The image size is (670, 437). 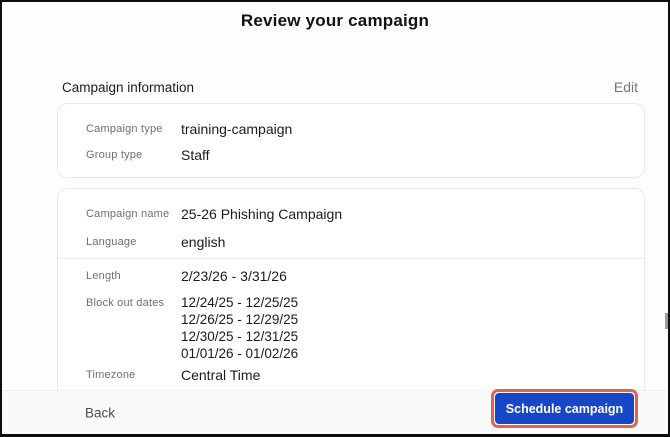 What do you see at coordinates (351, 375) in the screenshot?
I see `timezone-row: Timezone Central Time` at bounding box center [351, 375].